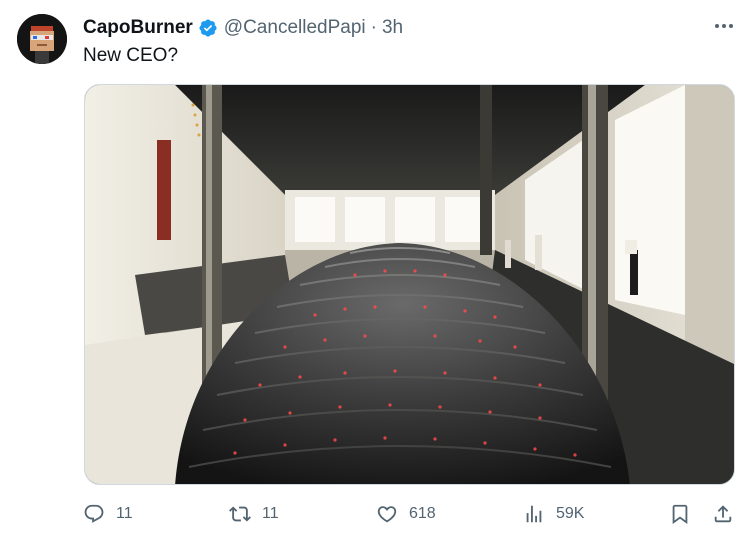 The width and height of the screenshot is (750, 536). What do you see at coordinates (124, 513) in the screenshot?
I see `reply-count: 11` at bounding box center [124, 513].